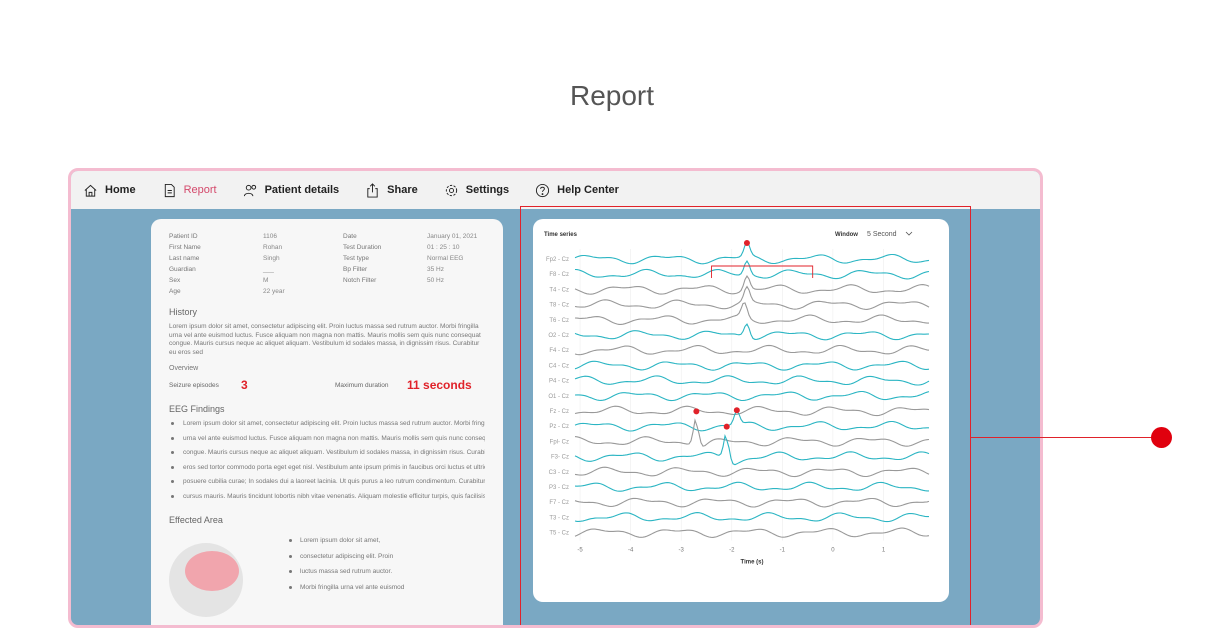  What do you see at coordinates (268, 269) in the screenshot?
I see `field-value: ___` at bounding box center [268, 269].